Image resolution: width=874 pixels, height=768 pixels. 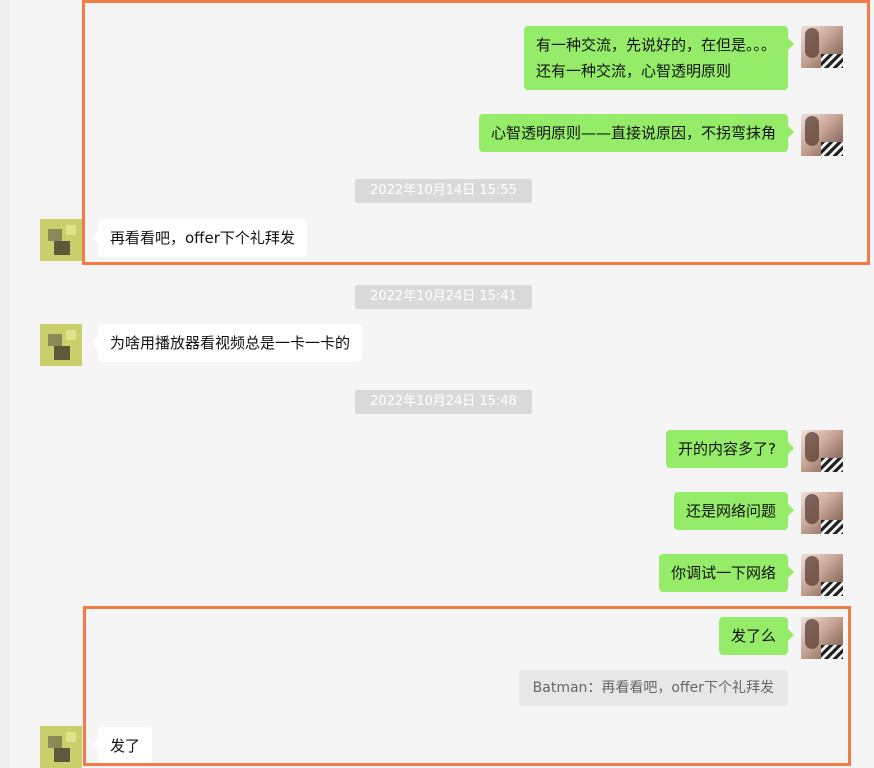 What do you see at coordinates (443, 402) in the screenshot?
I see `timestamp: 2022年10月24日 15:48` at bounding box center [443, 402].